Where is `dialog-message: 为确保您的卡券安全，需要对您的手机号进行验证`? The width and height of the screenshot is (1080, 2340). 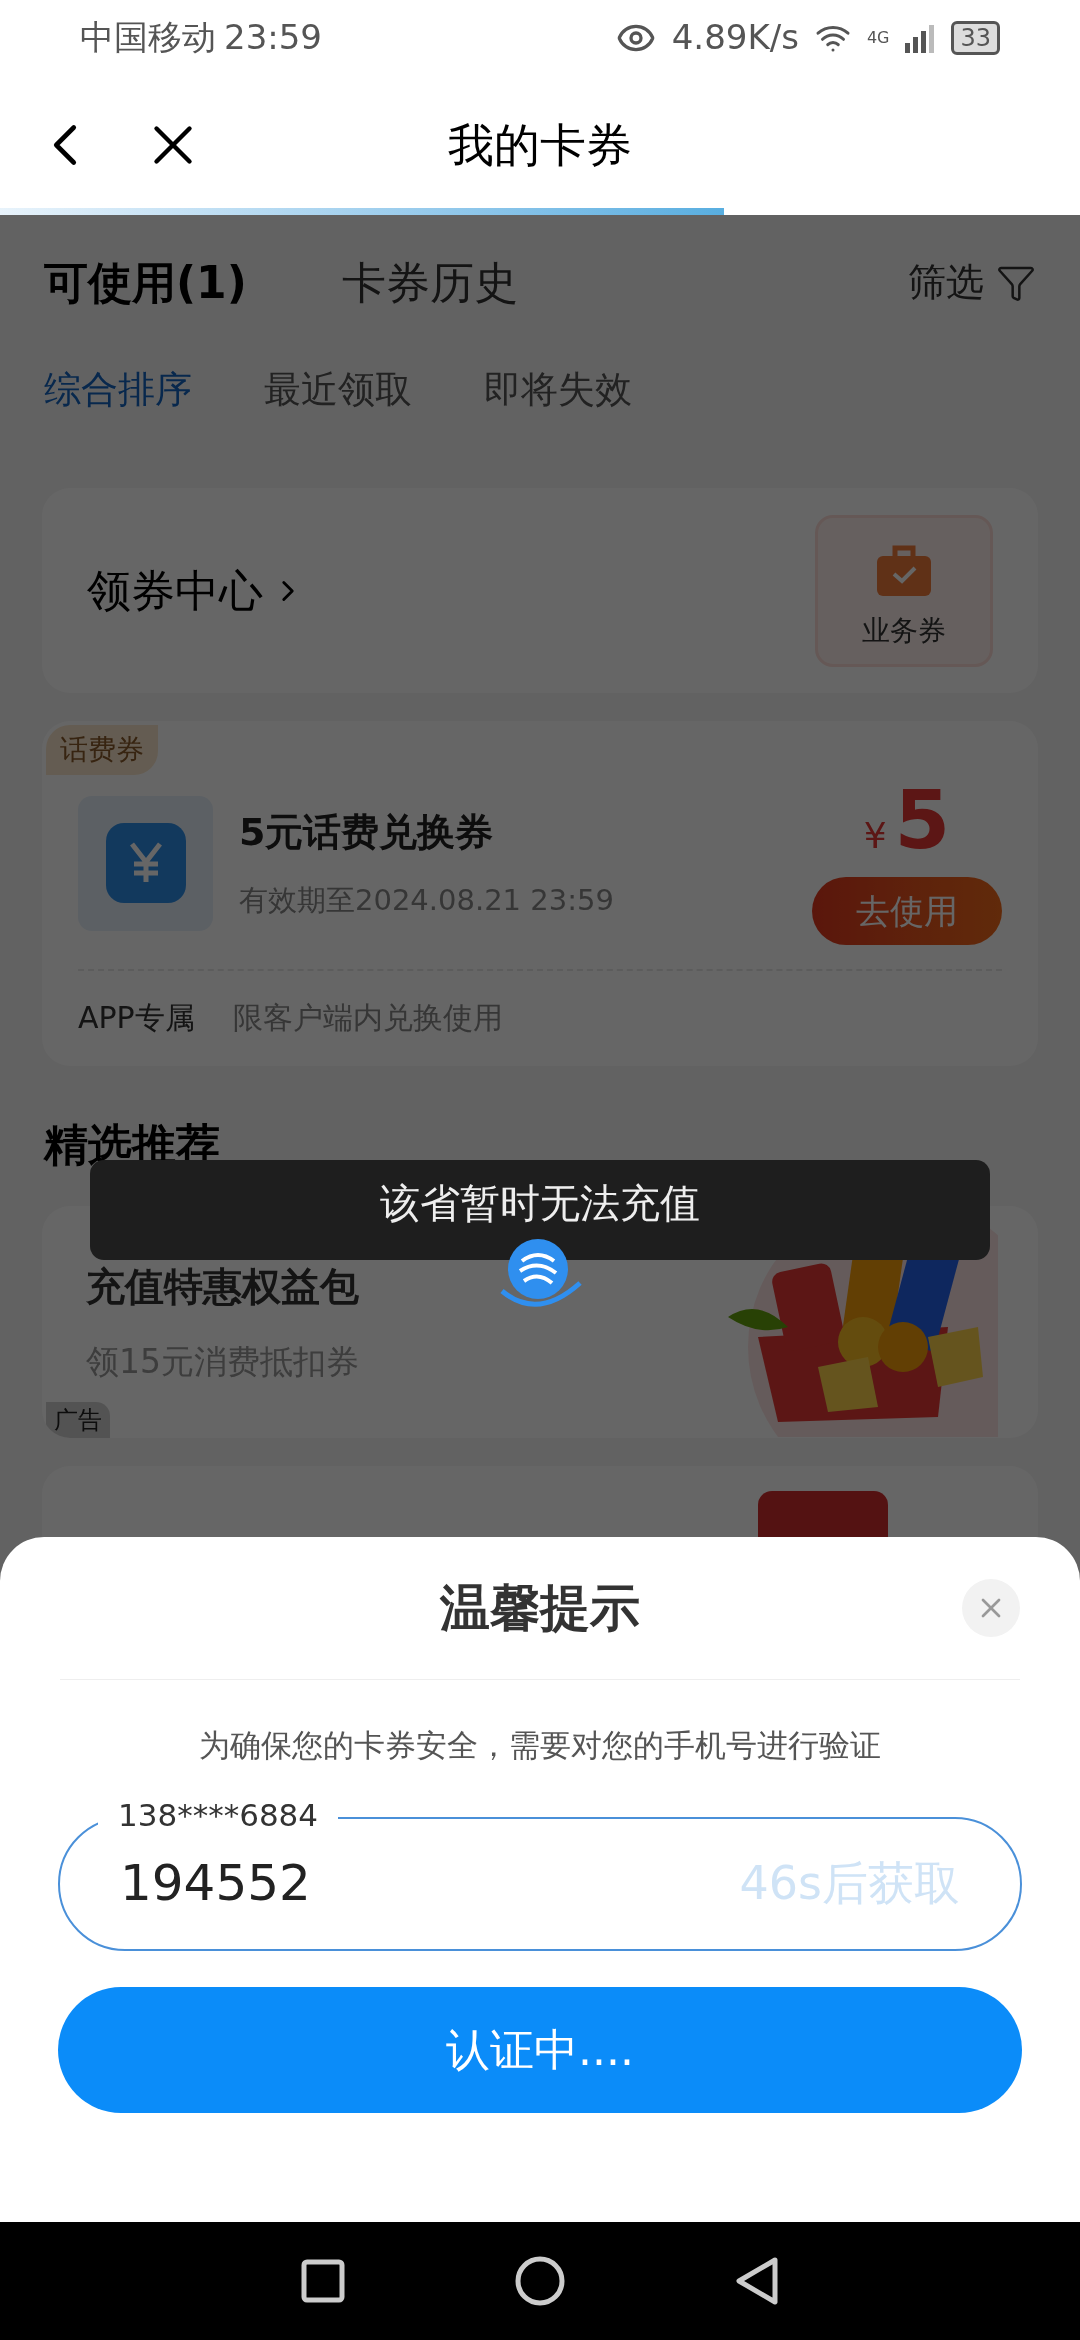 dialog-message: 为确保您的卡券安全，需要对您的手机号进行验证 is located at coordinates (540, 1745).